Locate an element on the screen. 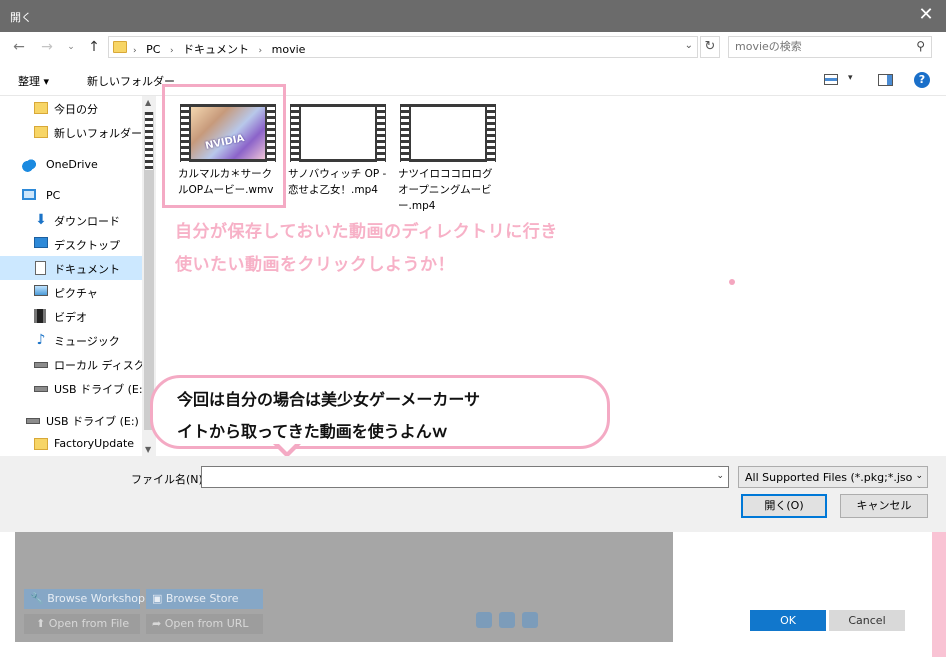 The image size is (946, 657). nav-item-downloads: ⬇ ダウンロード is located at coordinates (71, 220).